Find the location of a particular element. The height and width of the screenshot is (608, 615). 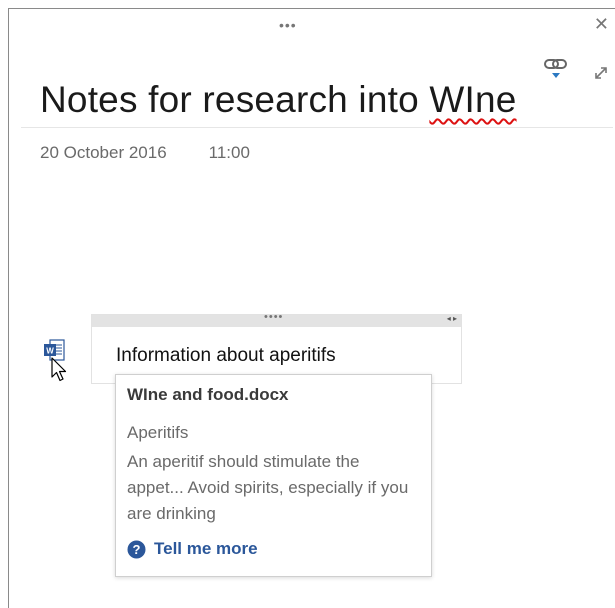

date-time-row: 20 October 2016 11:00 is located at coordinates (145, 153).